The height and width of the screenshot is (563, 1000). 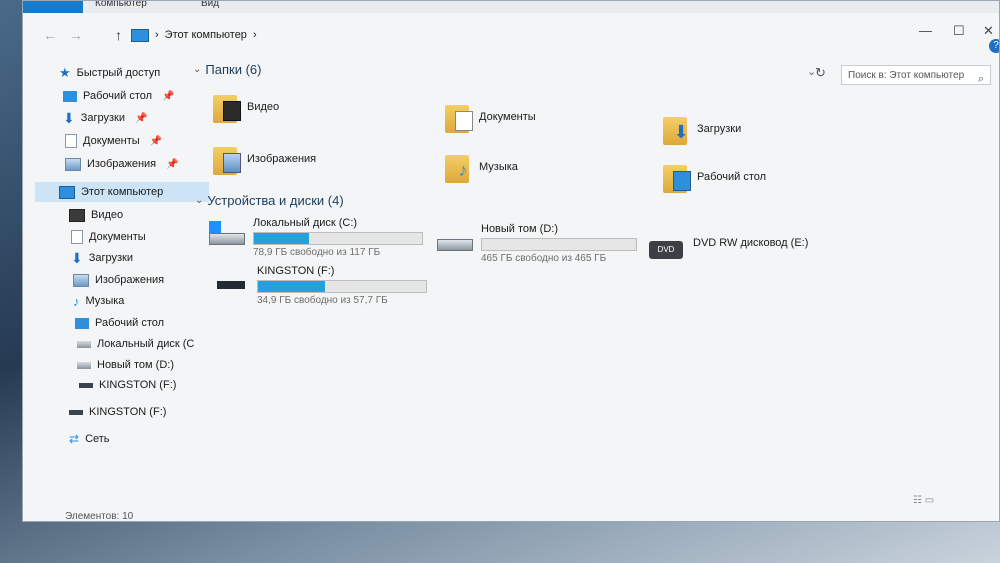 I want to click on desktop-folder-icon, so click(x=677, y=177).